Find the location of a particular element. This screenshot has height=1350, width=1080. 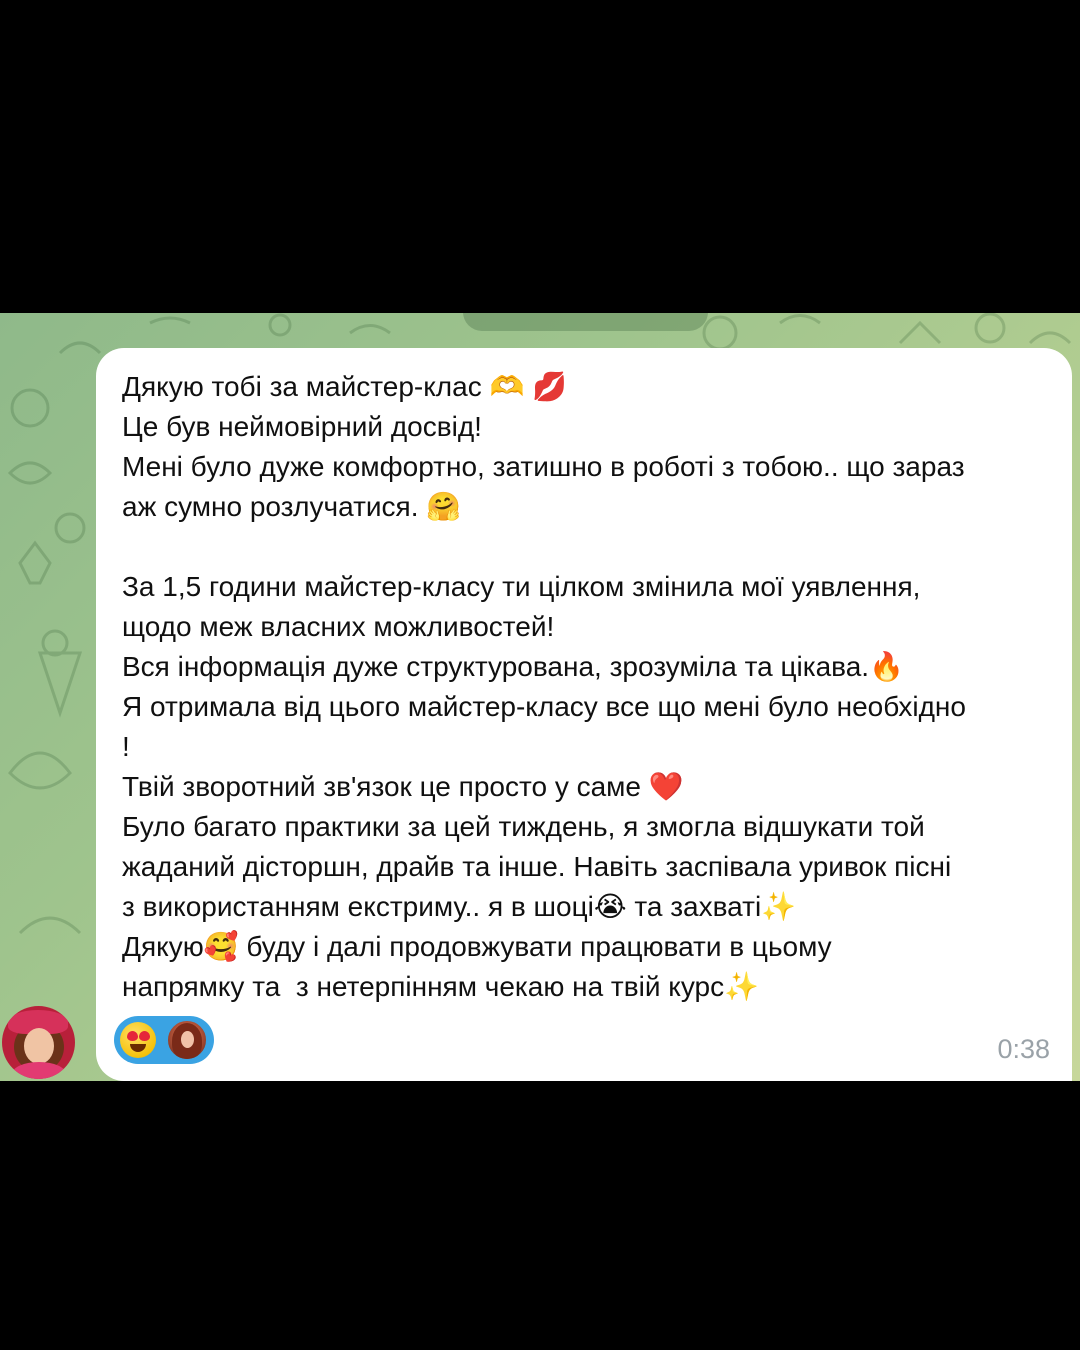

message-line: аж сумно розлучатися. 🤗 is located at coordinates (292, 506).